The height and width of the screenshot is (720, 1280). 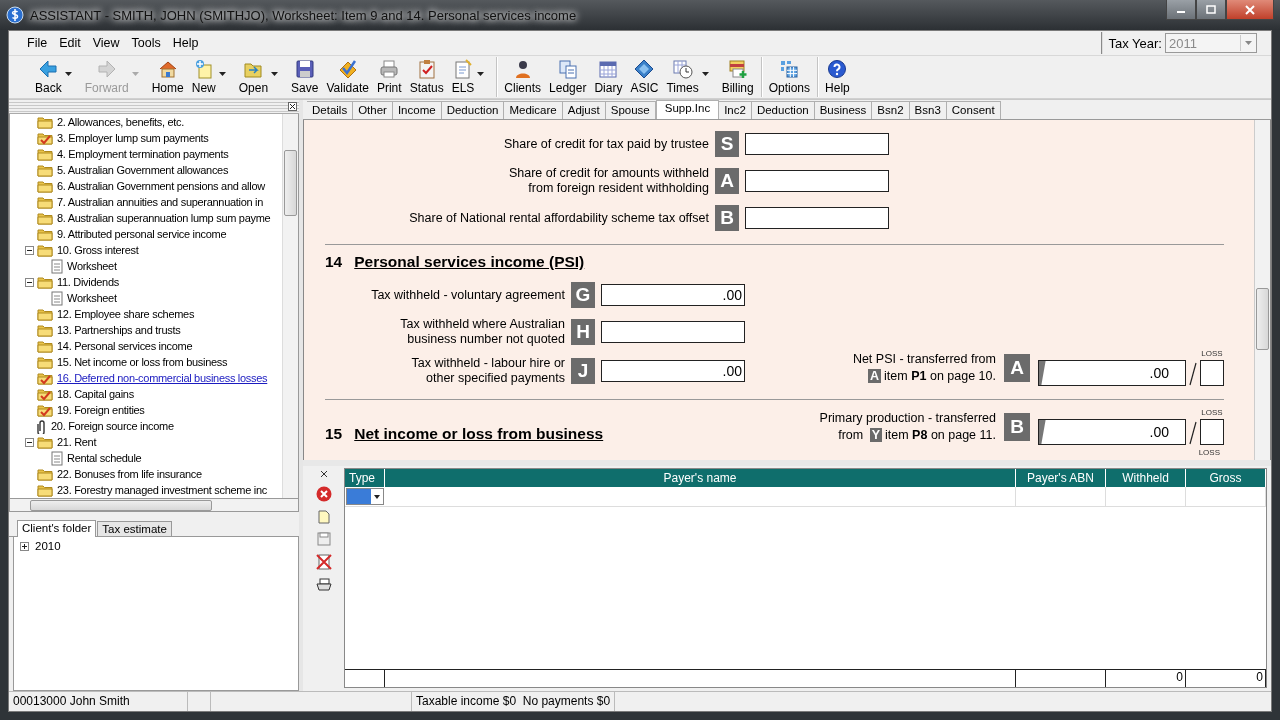 I want to click on tree-item: 2010, so click(x=48, y=546).